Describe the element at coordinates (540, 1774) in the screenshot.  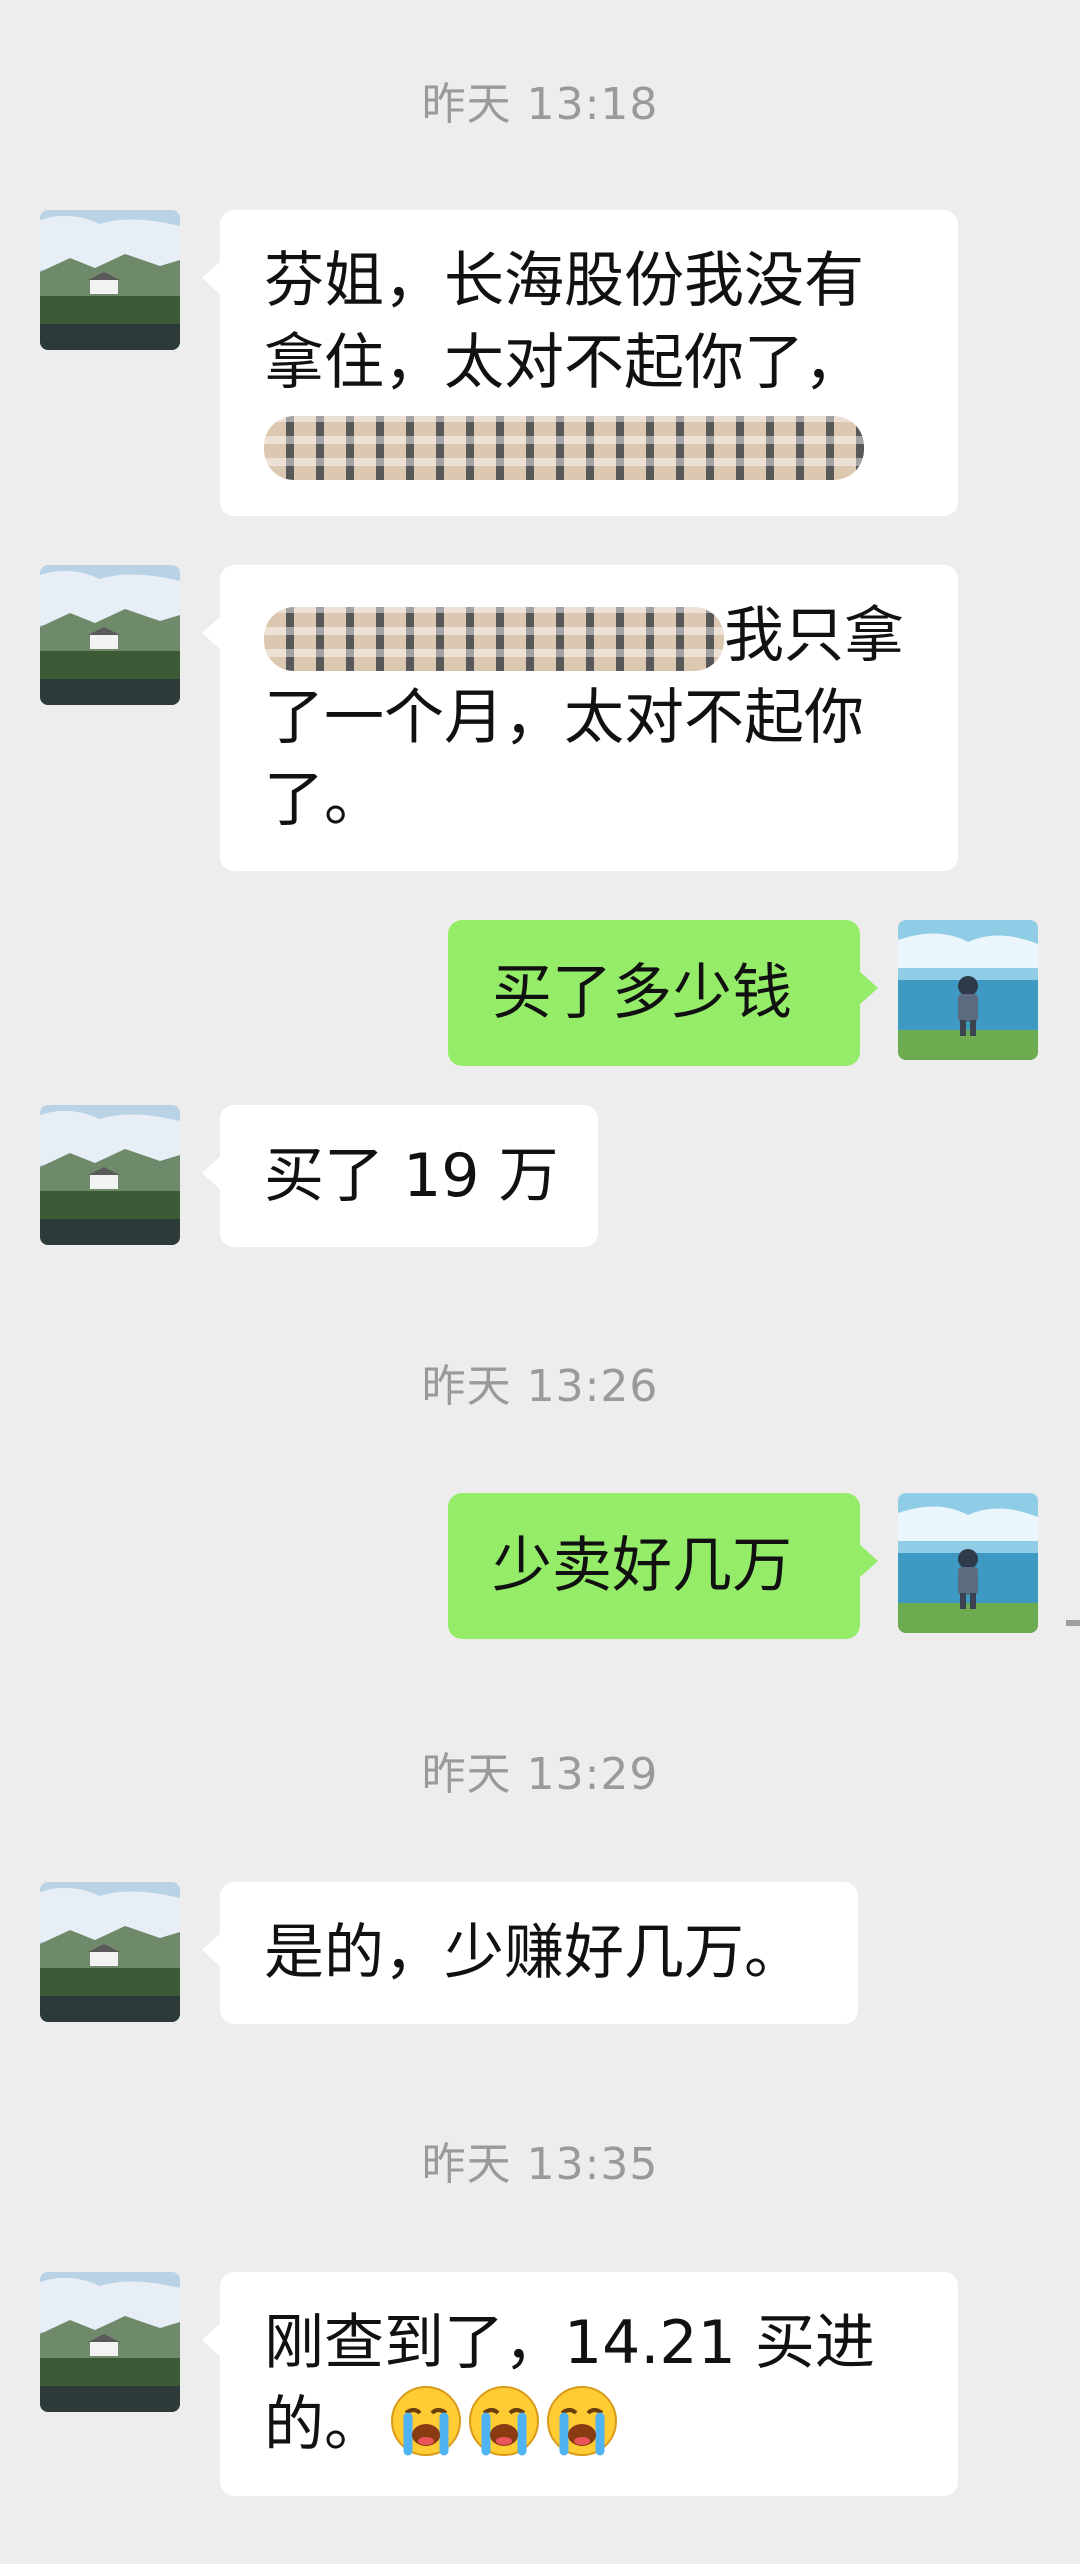
I see `timestamp: 昨天 13:29` at that location.